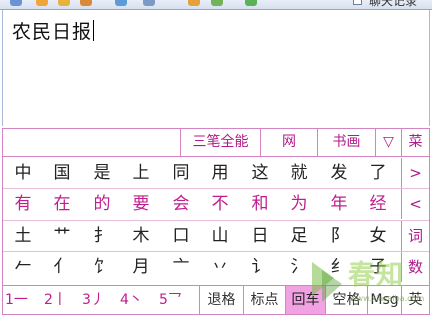 The width and height of the screenshot is (432, 315). I want to click on radical-key: 阝, so click(339, 236).